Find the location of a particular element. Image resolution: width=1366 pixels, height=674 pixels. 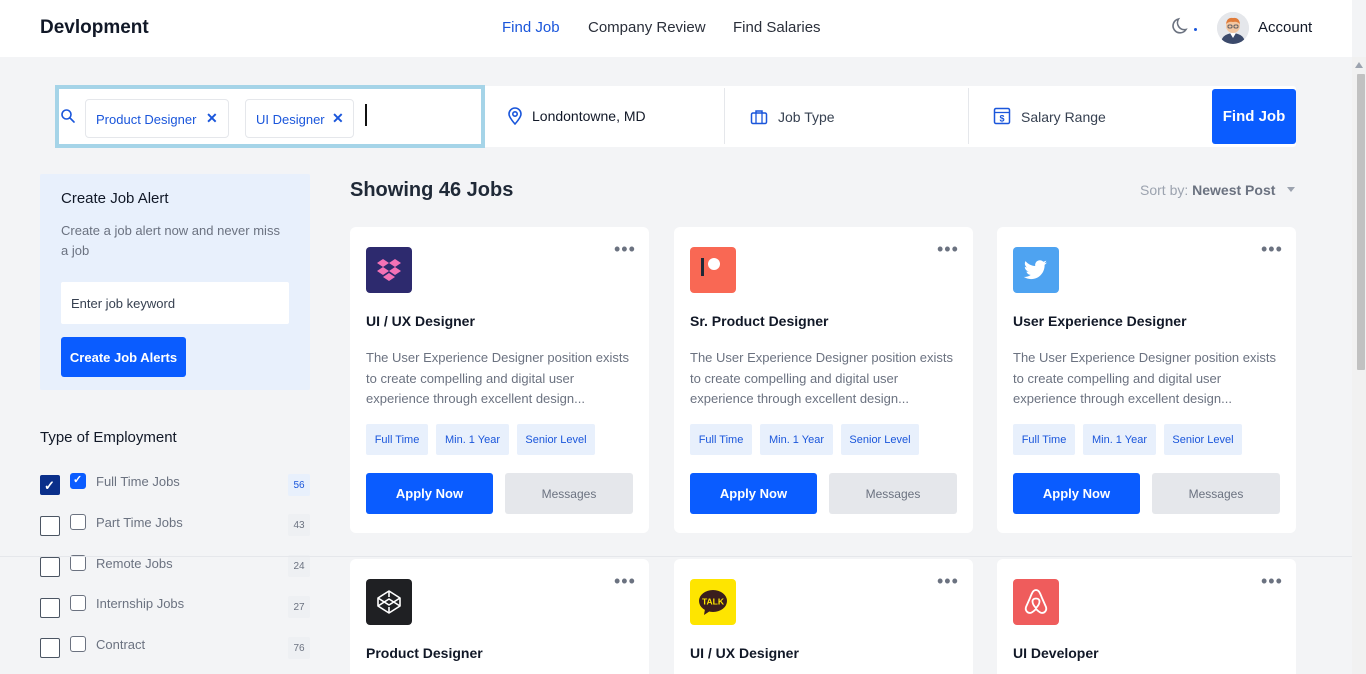

job-alert-title: Create Job Alert is located at coordinates (115, 198).